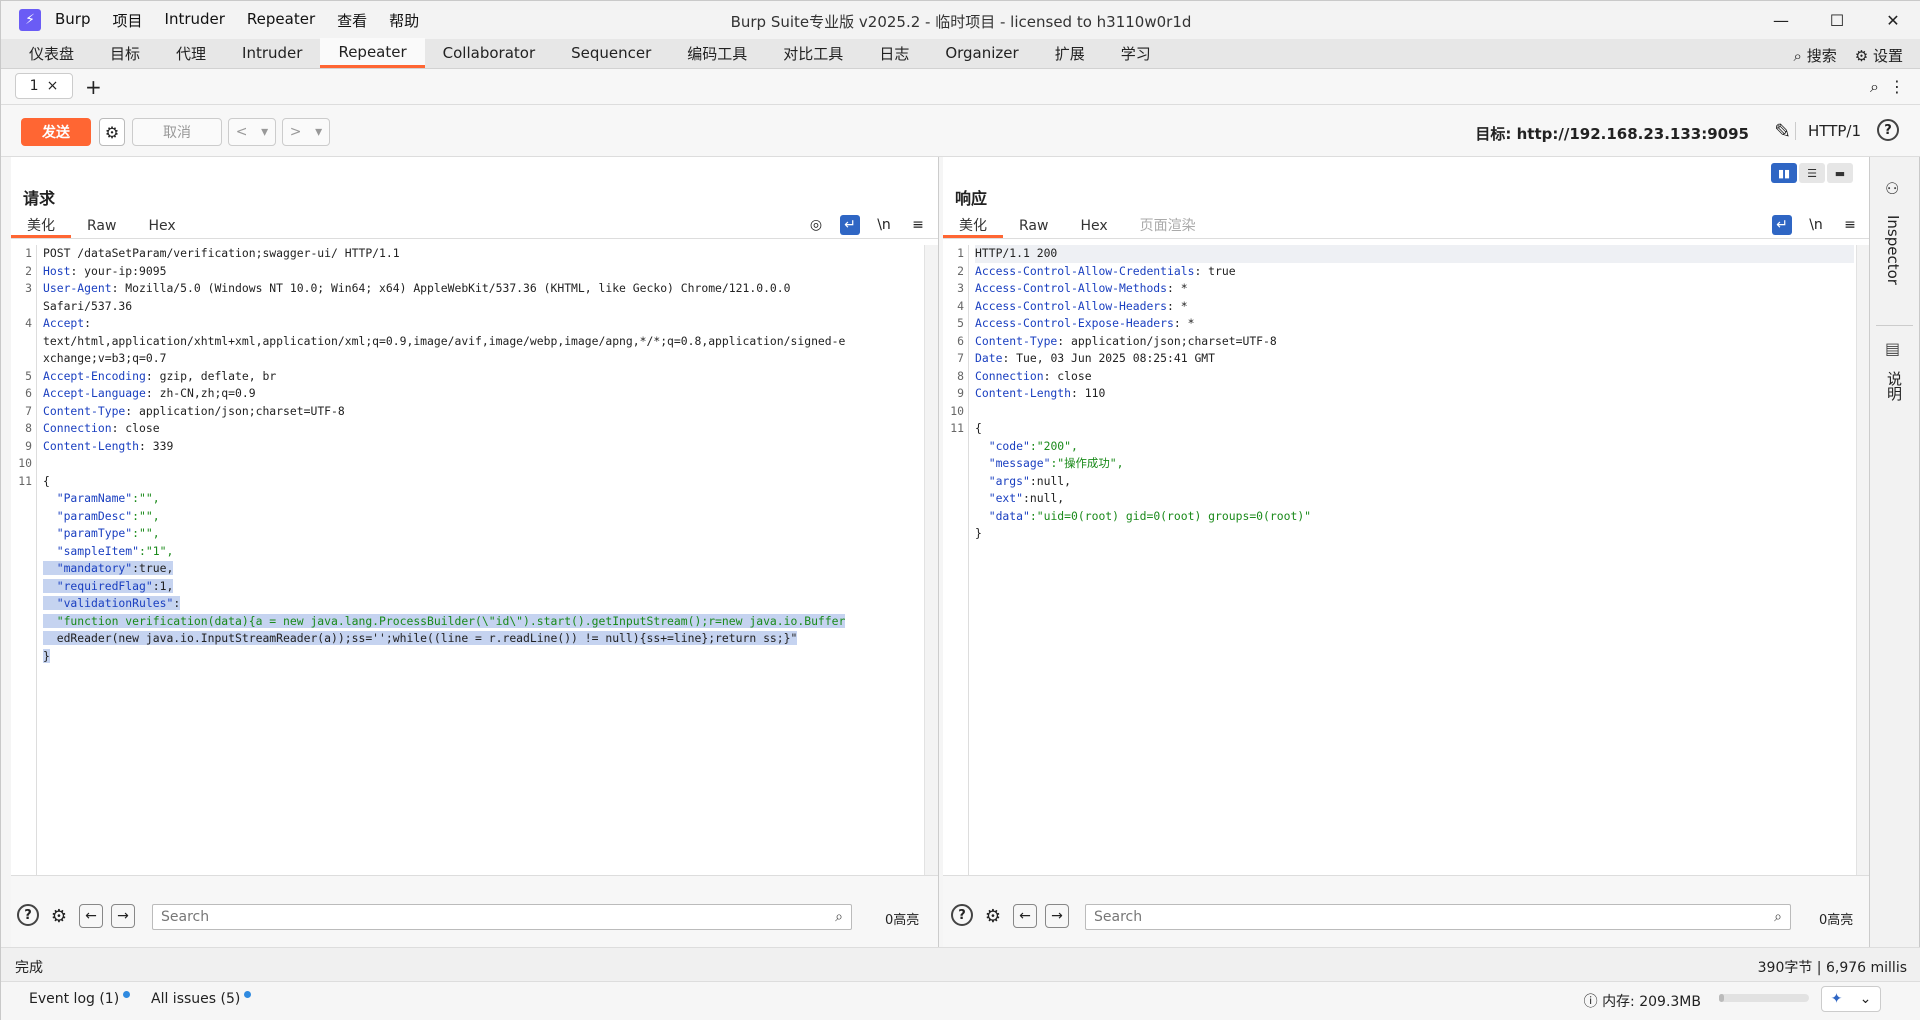 The height and width of the screenshot is (1020, 1920). What do you see at coordinates (1781, 20) in the screenshot?
I see `minimize-icon: —` at bounding box center [1781, 20].